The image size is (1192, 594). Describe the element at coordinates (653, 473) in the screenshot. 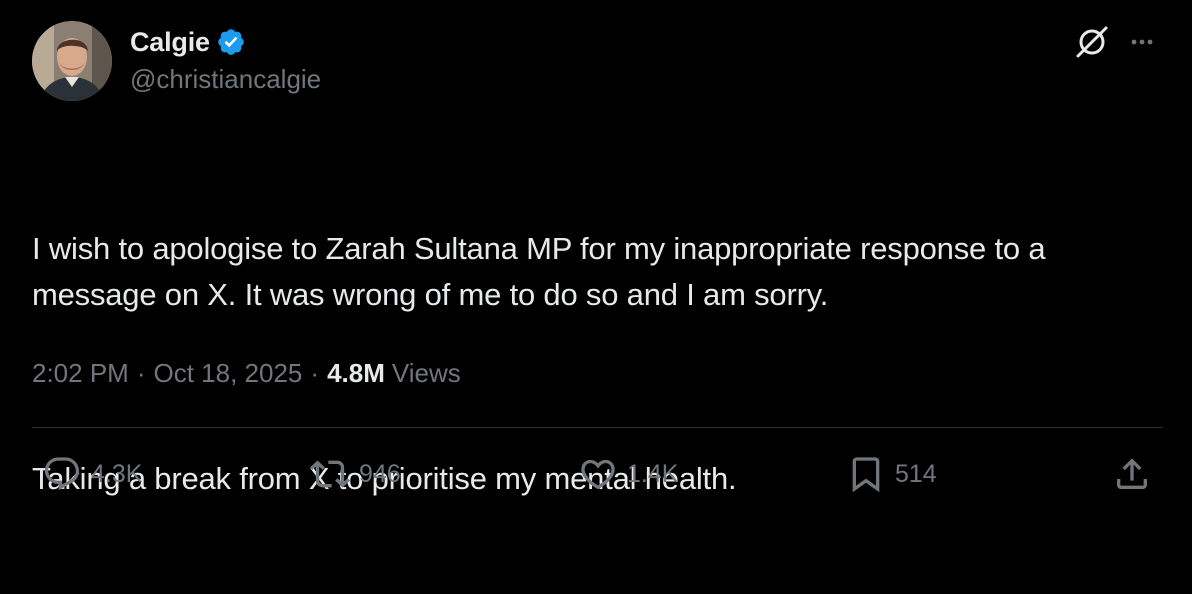

I see `like-count: 1.4K` at that location.